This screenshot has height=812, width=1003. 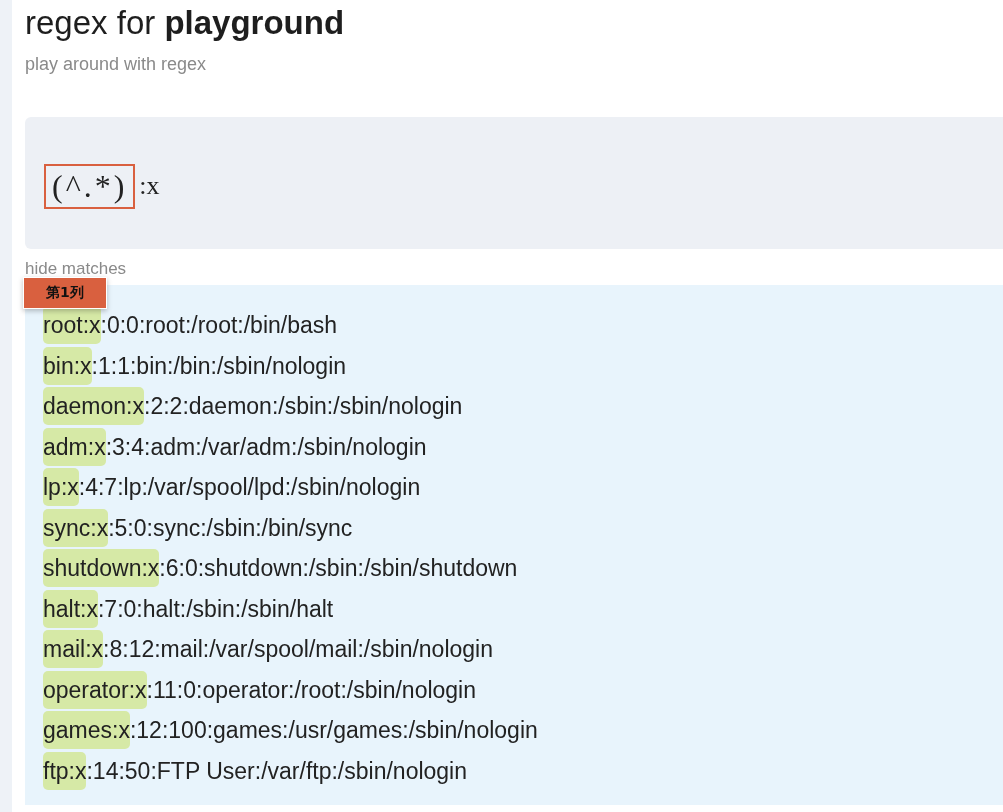 What do you see at coordinates (311, 690) in the screenshot?
I see `line-text: :11:0:operator:/root:/sbin/nologin` at bounding box center [311, 690].